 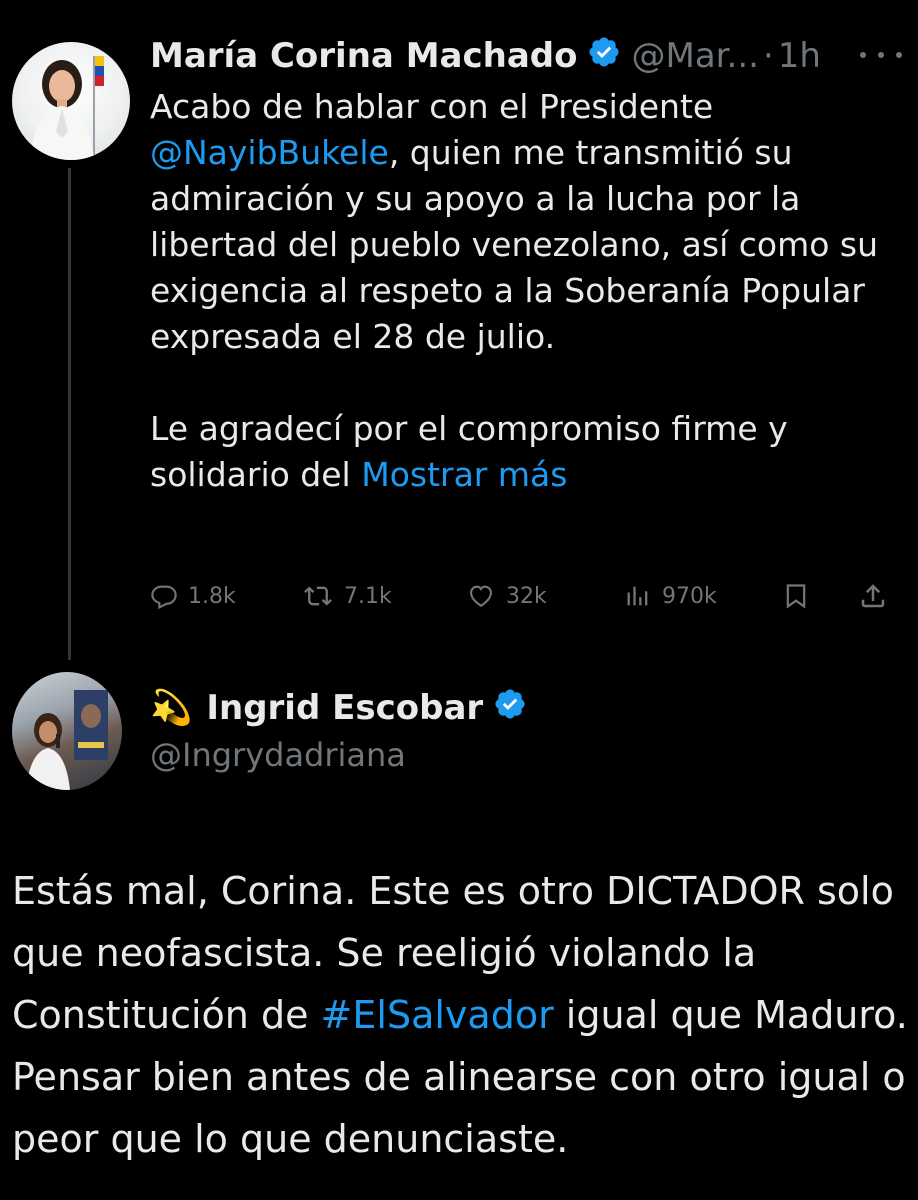 I want to click on author-name: Ingrid Escobar, so click(x=344, y=708).